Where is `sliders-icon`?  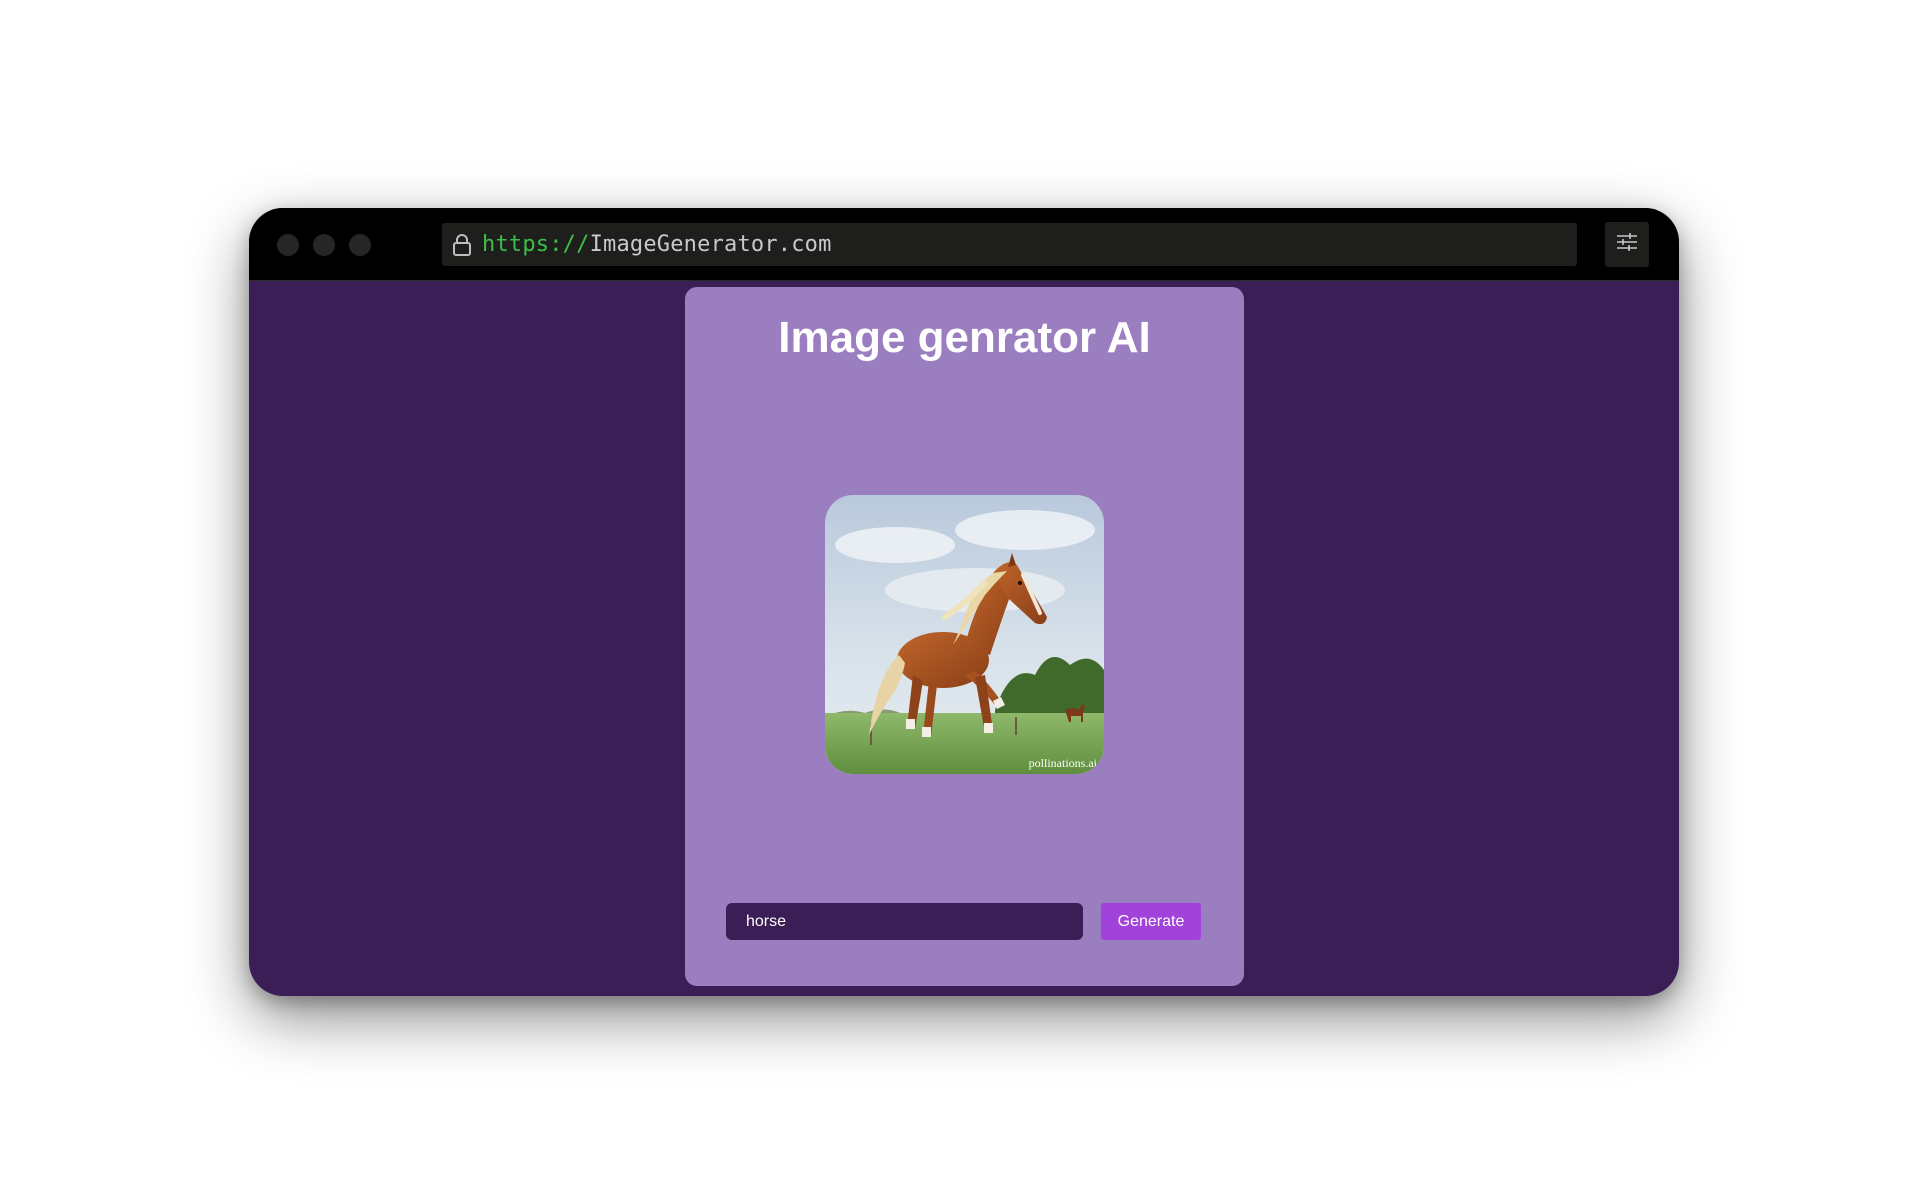
sliders-icon is located at coordinates (1627, 244).